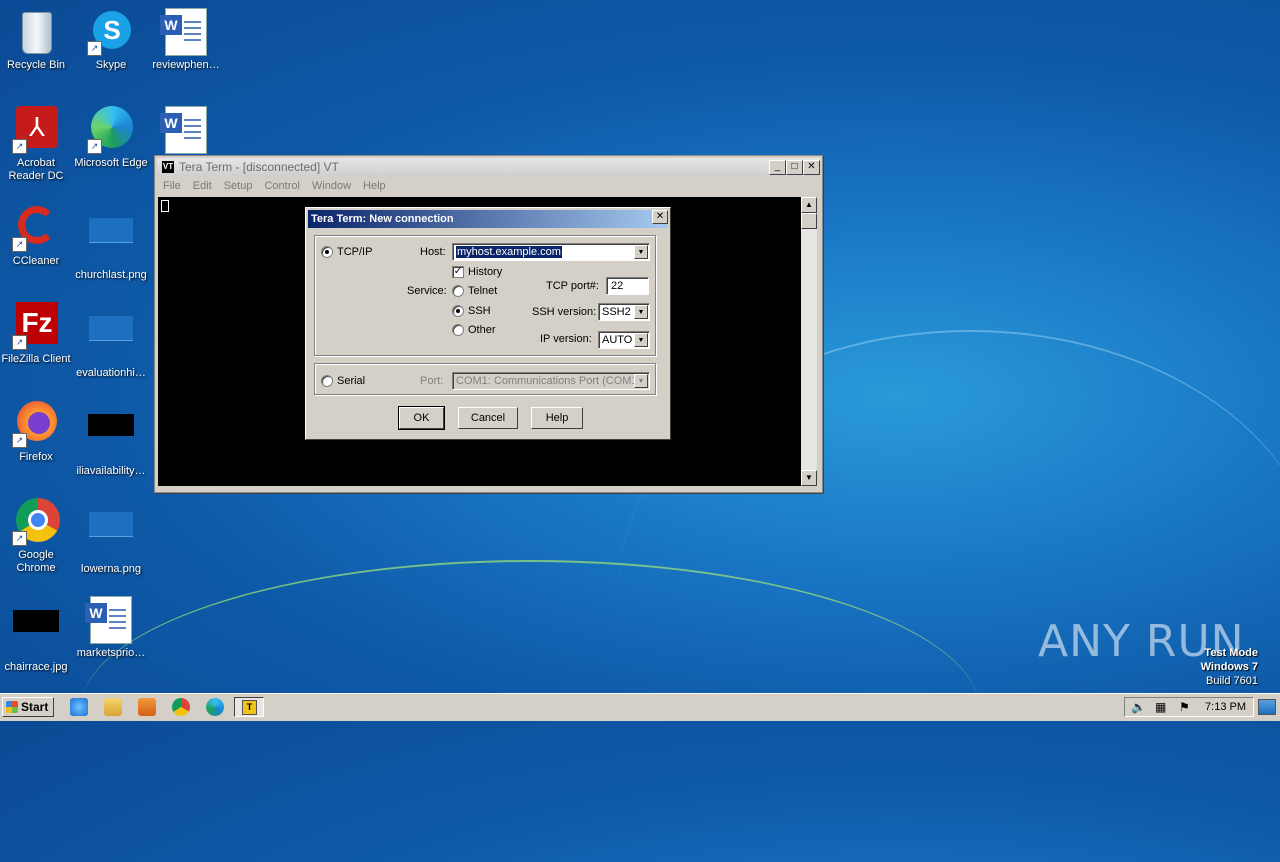  I want to click on desktop-icon-skype: S ↗ Skype, so click(111, 40).